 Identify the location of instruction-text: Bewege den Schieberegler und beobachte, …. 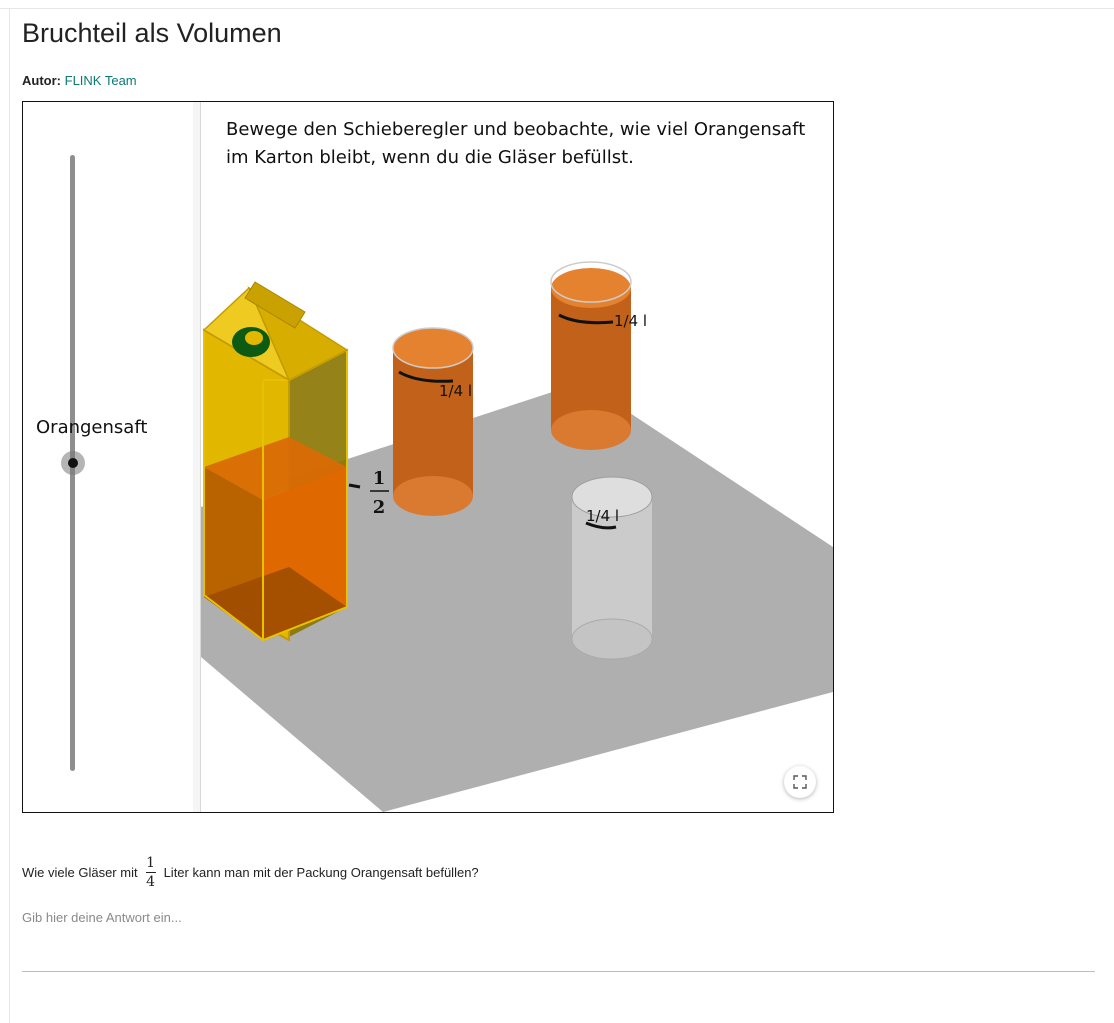
(516, 144).